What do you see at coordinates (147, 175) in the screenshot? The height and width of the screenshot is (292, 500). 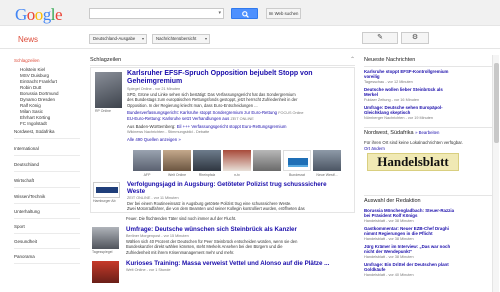 I see `strip-caption: AFP` at bounding box center [147, 175].